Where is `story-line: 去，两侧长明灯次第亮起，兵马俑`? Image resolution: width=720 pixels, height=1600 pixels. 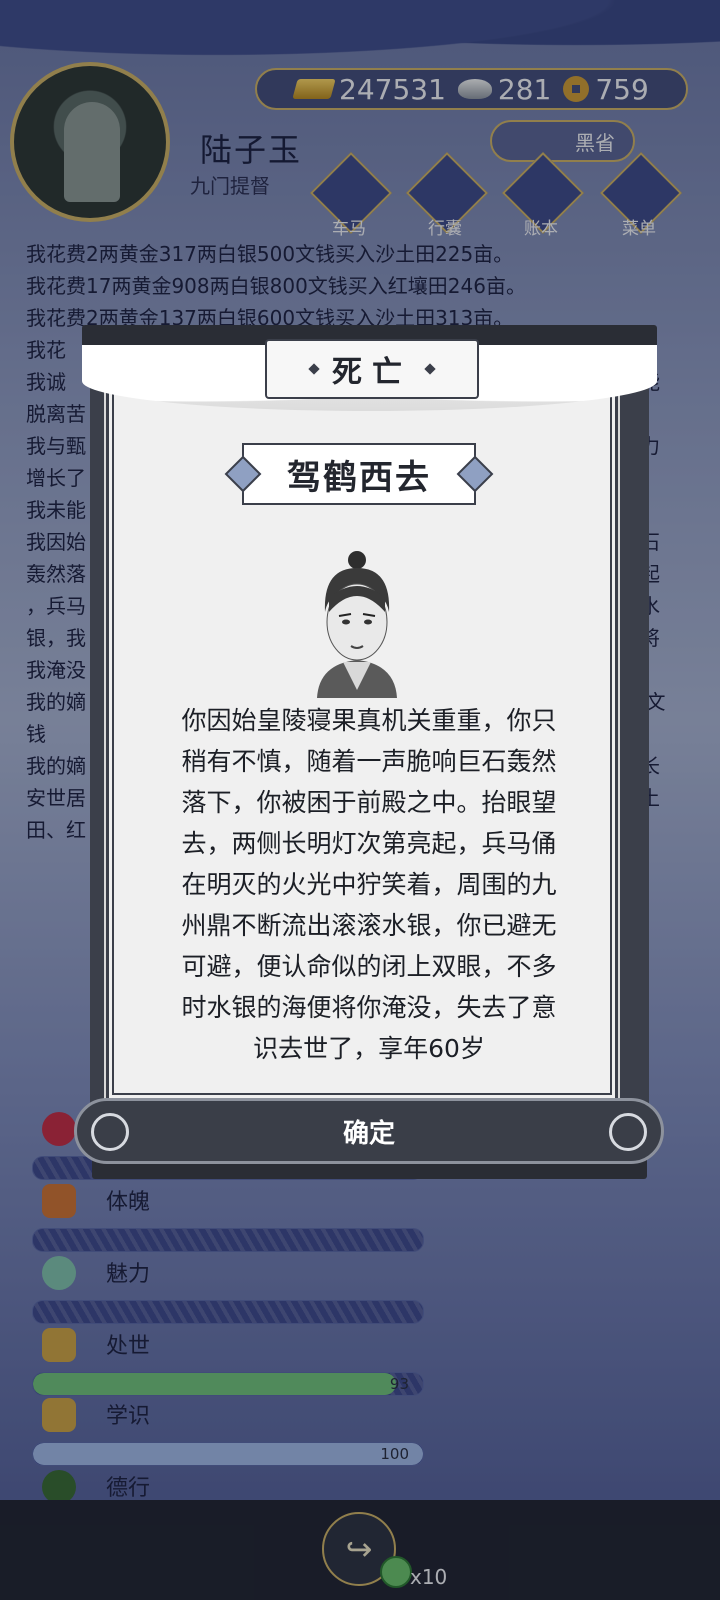 story-line: 去，两侧长明灯次第亮起，兵马俑 is located at coordinates (369, 843).